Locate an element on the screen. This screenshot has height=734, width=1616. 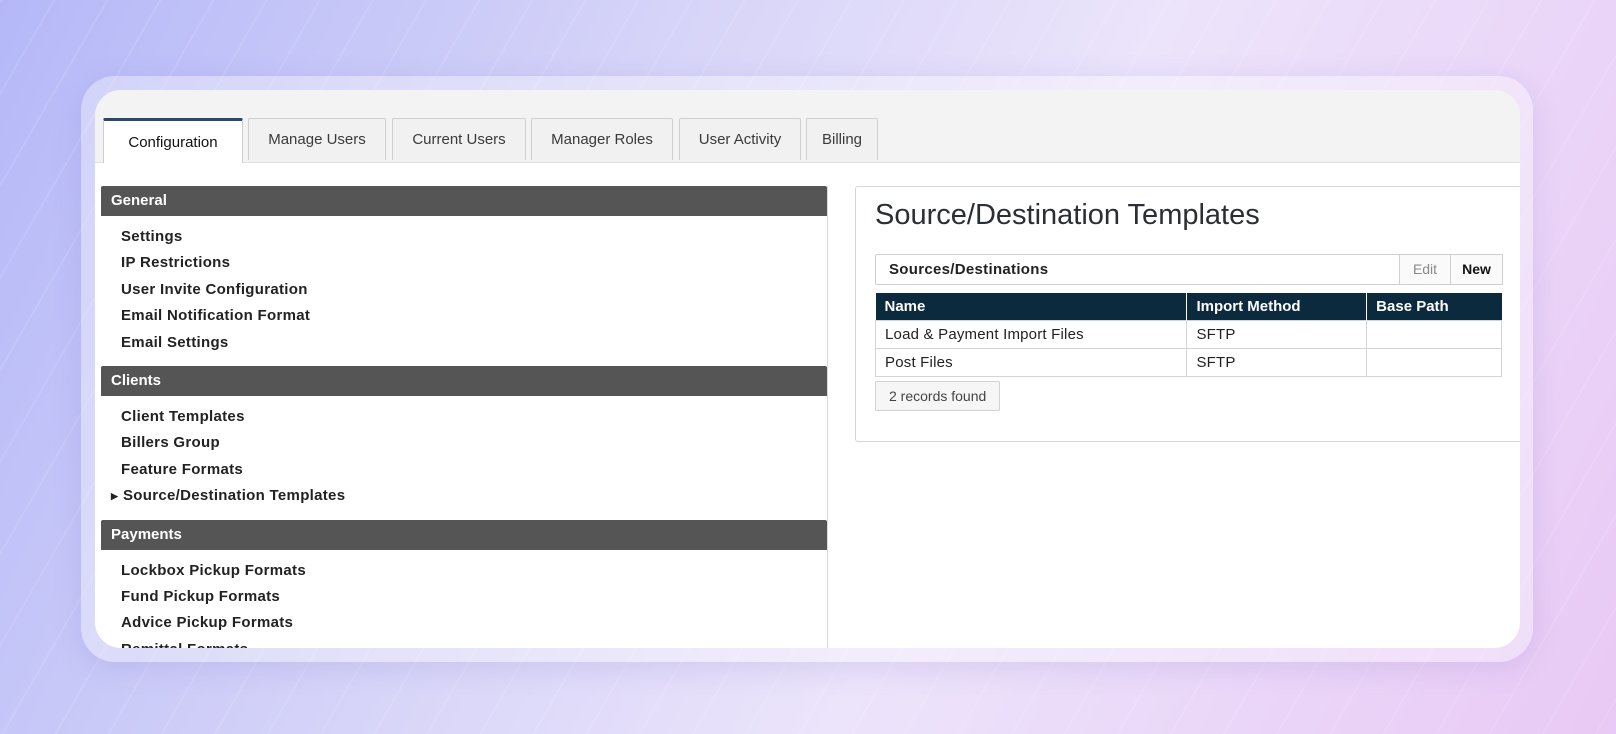
section-header-clients: Clients is located at coordinates (464, 380).